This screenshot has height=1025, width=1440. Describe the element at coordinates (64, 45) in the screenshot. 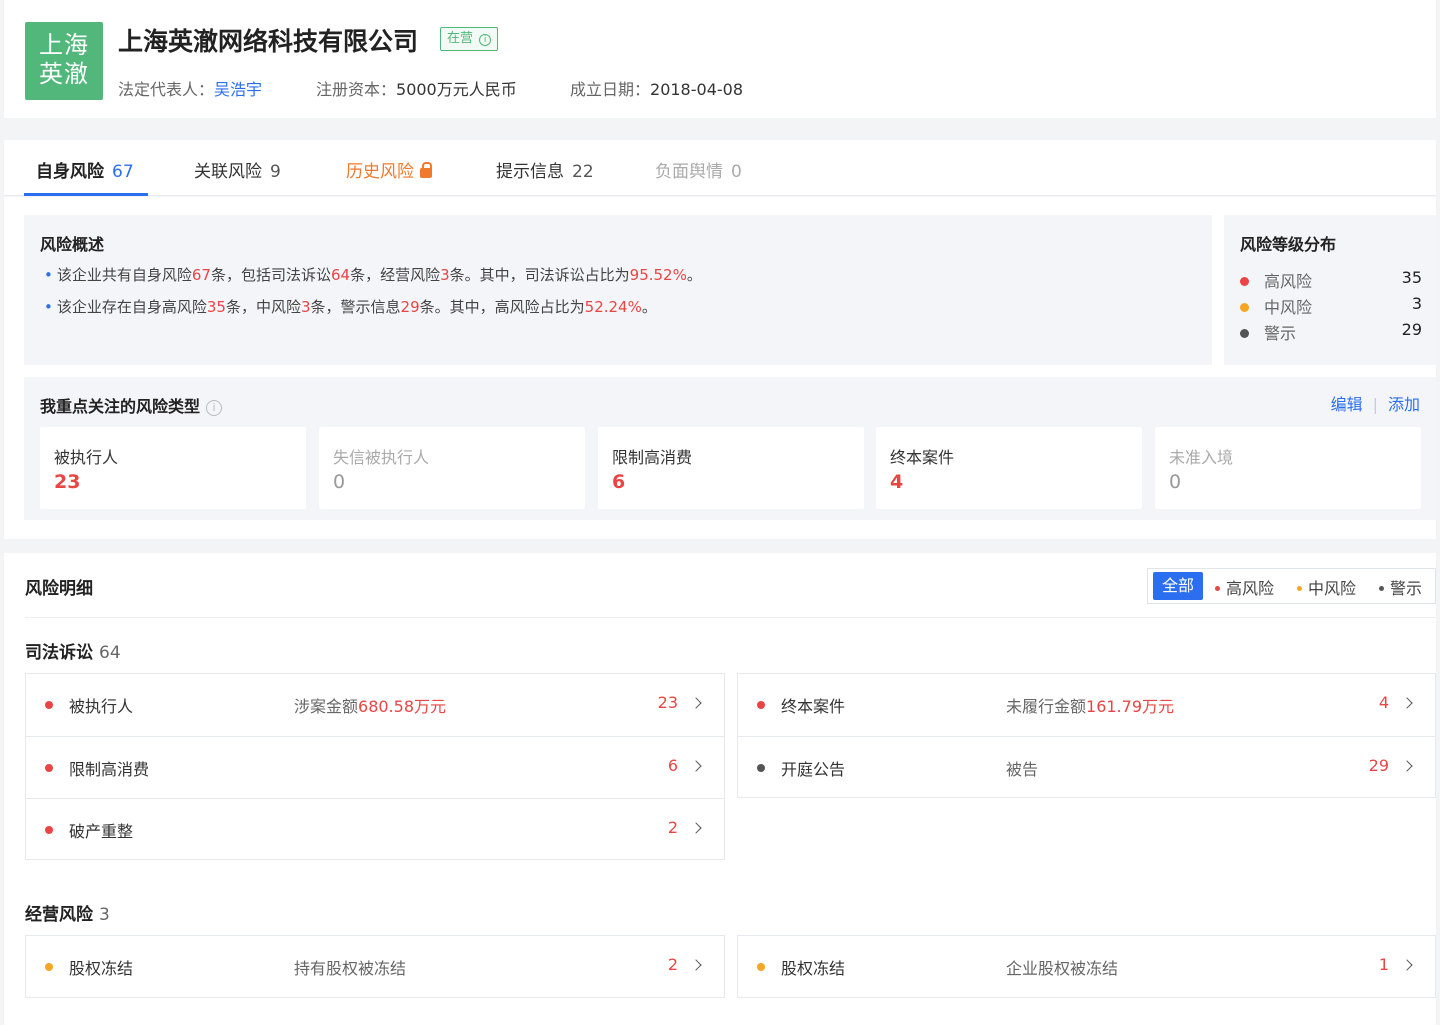

I see `logo-text-line1: 上海` at that location.